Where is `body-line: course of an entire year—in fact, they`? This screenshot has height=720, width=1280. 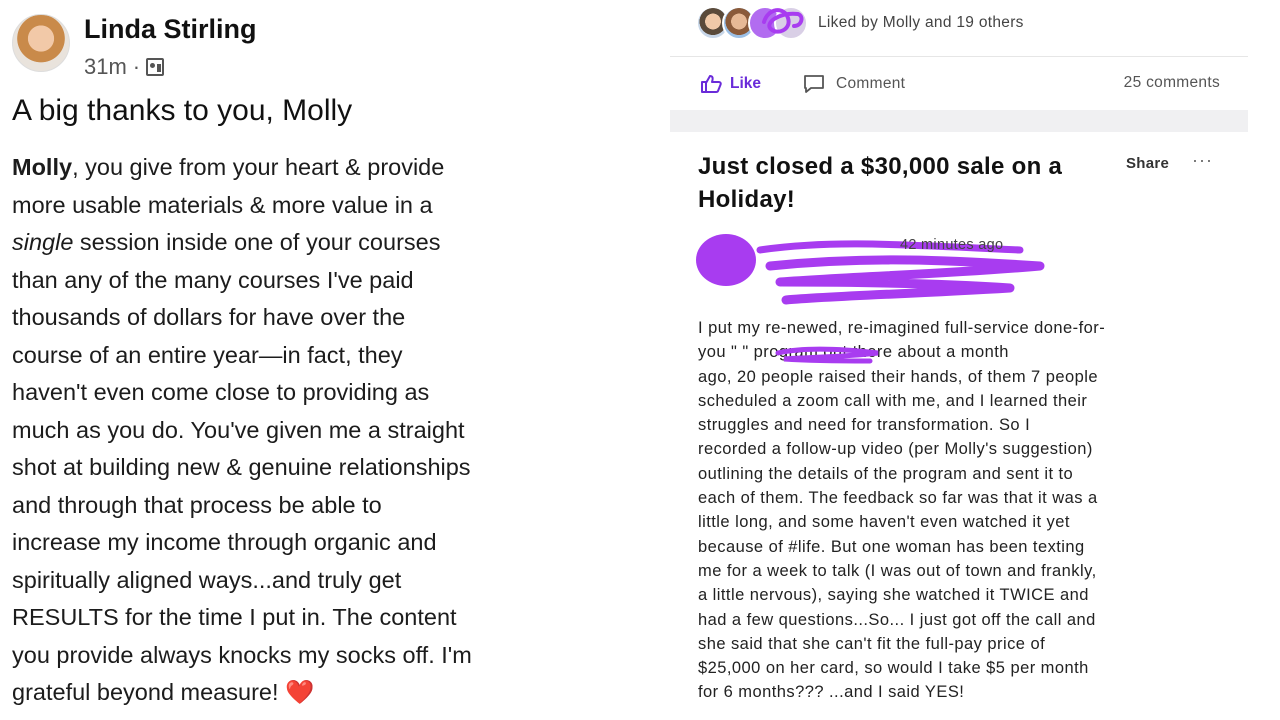
body-line: course of an entire year—in fact, they is located at coordinates (207, 354).